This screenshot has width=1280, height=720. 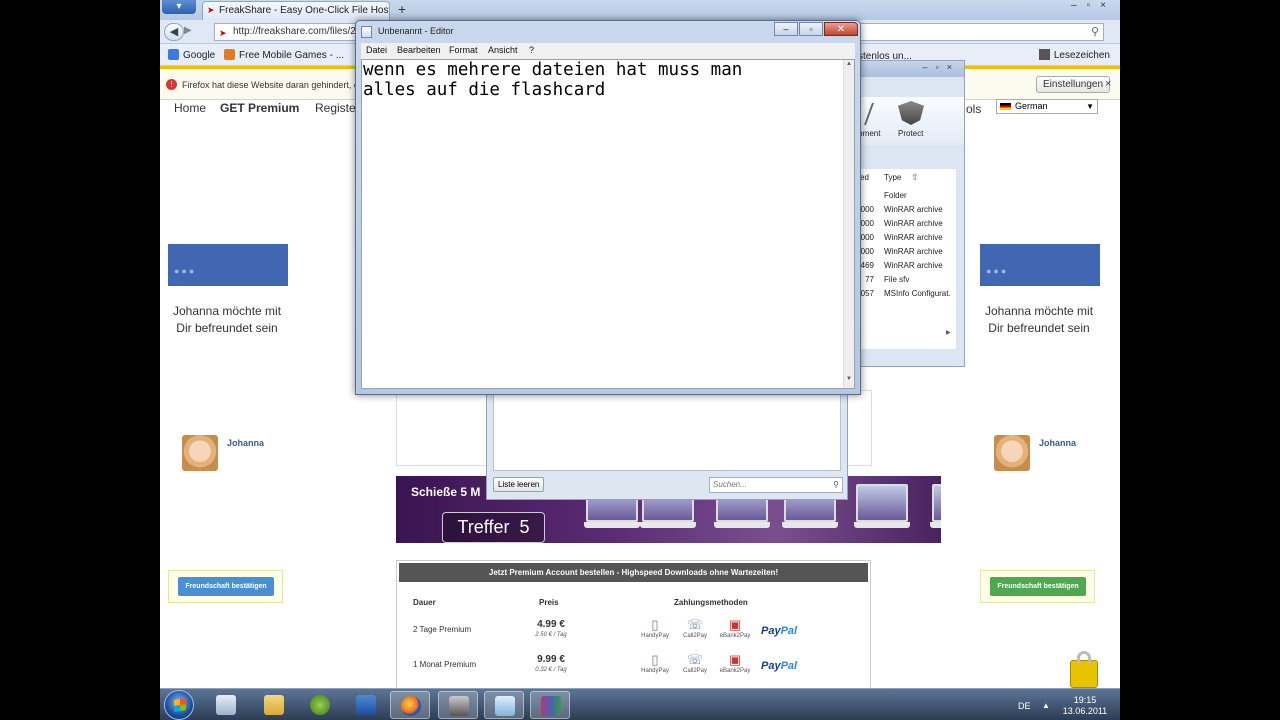 What do you see at coordinates (320, 705) in the screenshot?
I see `taskbar-game` at bounding box center [320, 705].